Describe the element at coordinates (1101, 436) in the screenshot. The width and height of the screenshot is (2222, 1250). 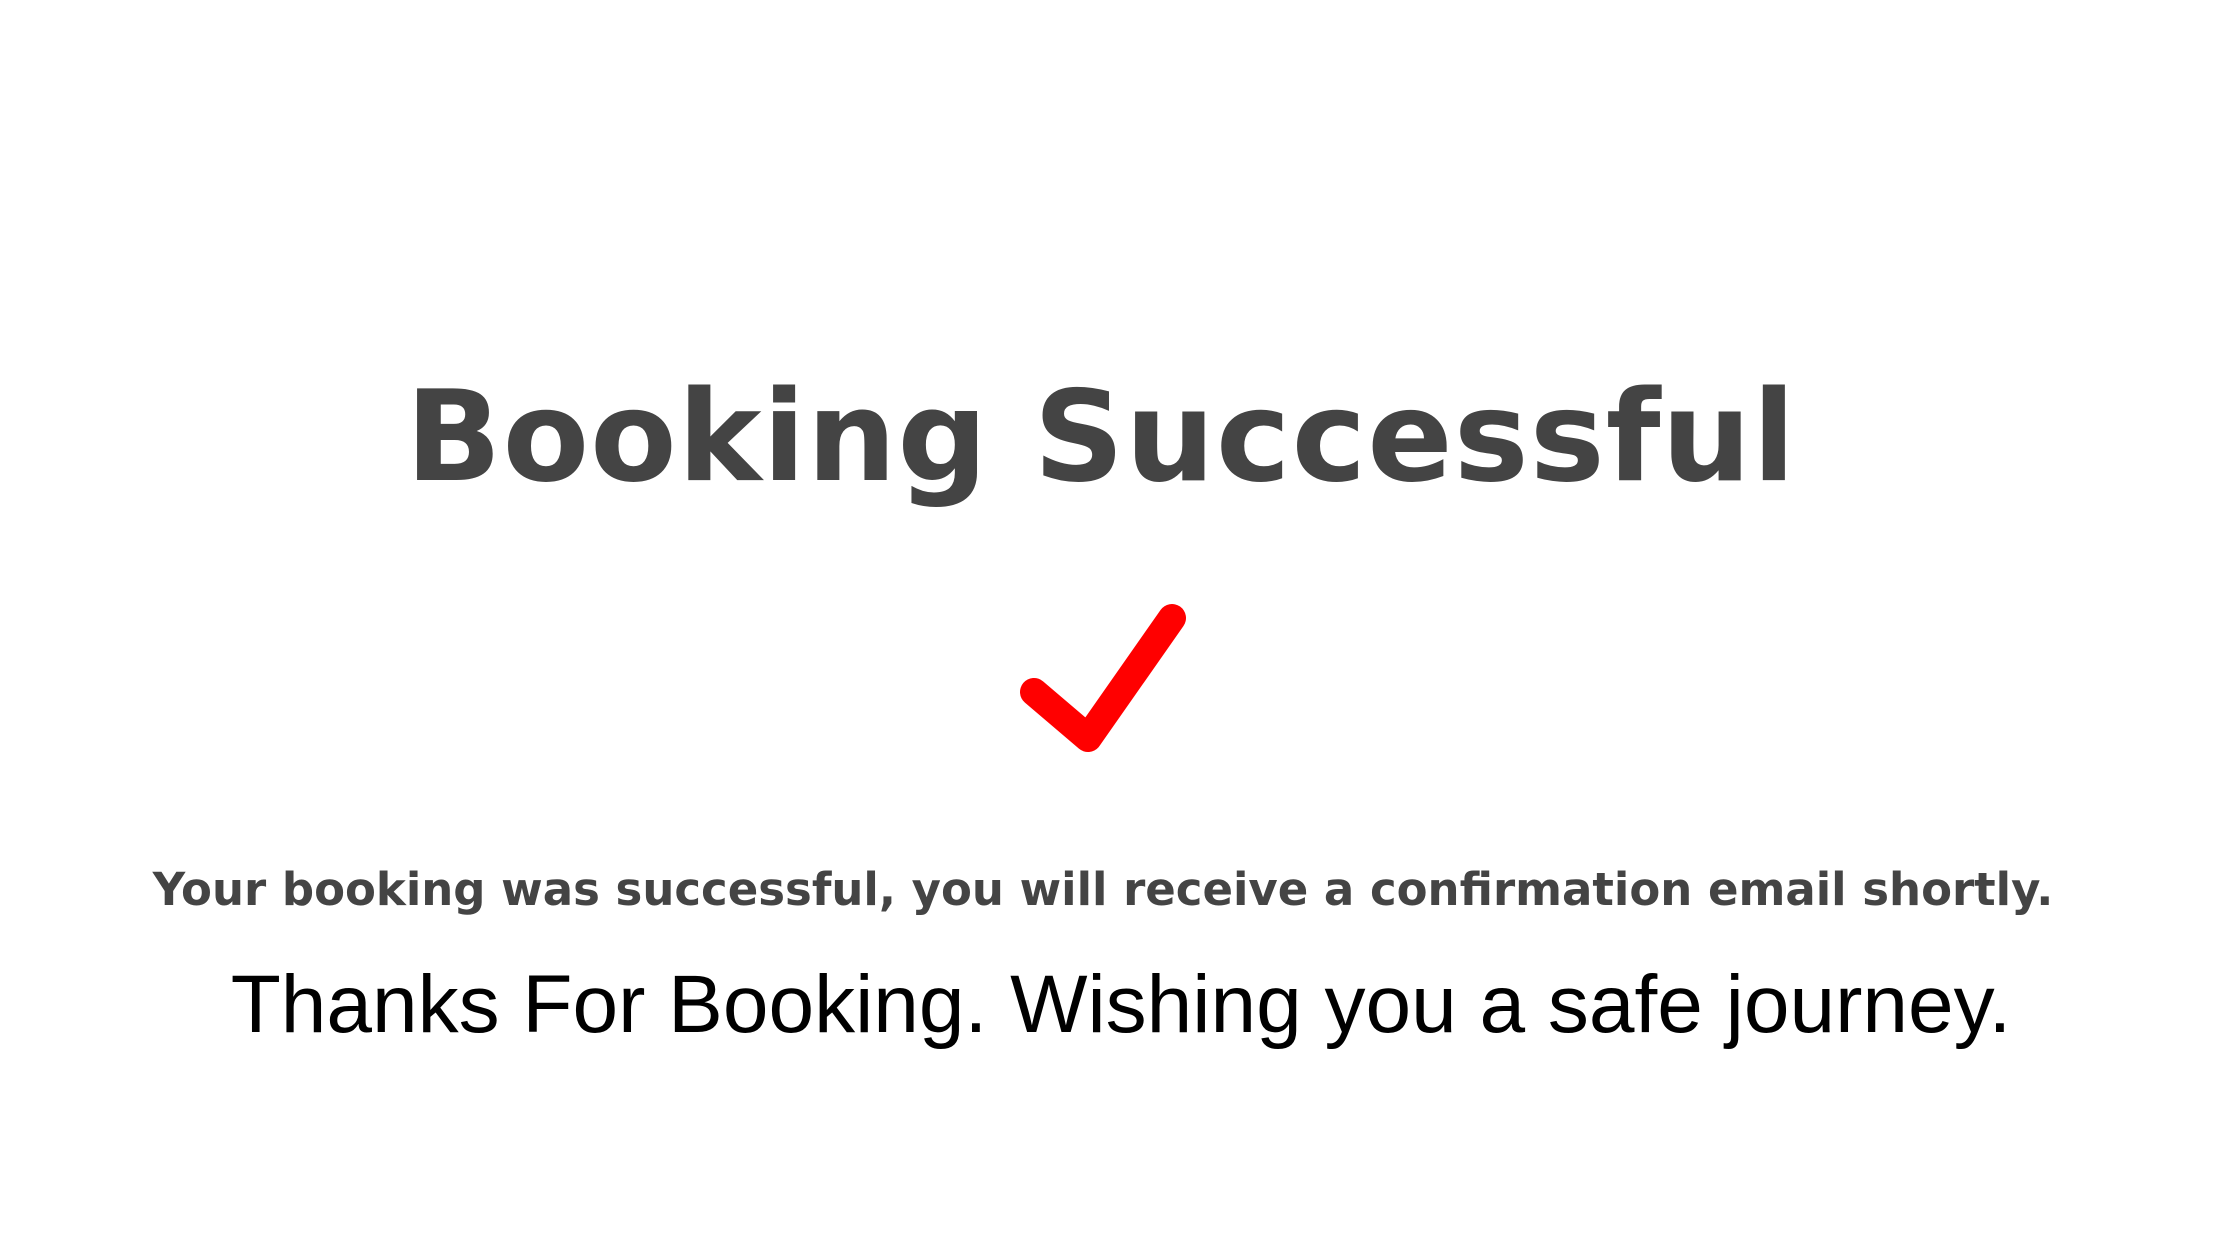
I see `page-title: Booking Successful` at that location.